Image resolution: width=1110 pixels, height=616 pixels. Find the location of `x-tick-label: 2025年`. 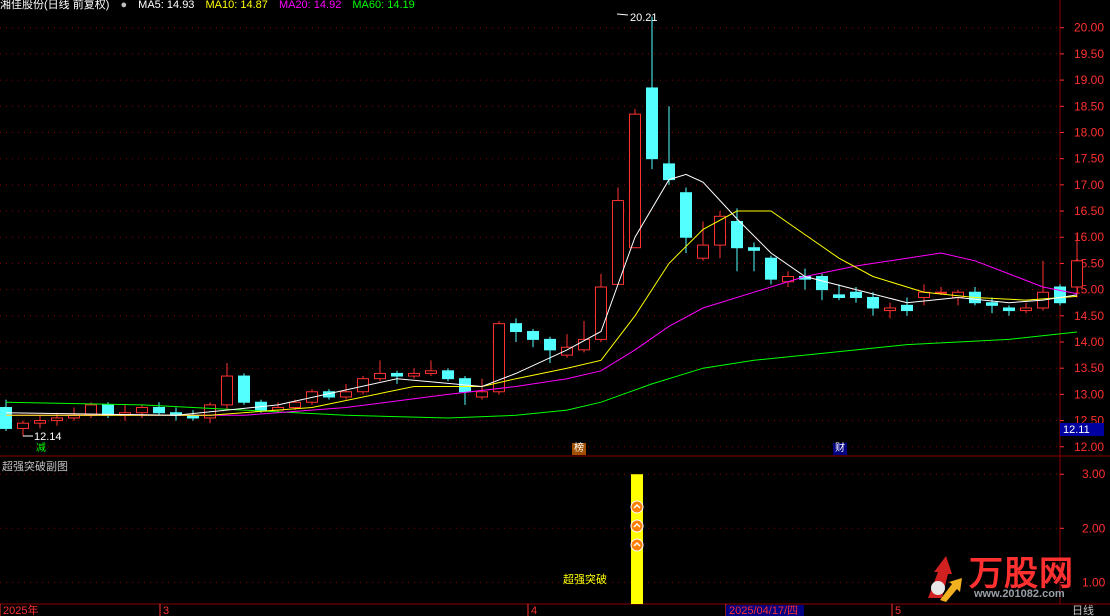

x-tick-label: 2025年 is located at coordinates (20, 609).